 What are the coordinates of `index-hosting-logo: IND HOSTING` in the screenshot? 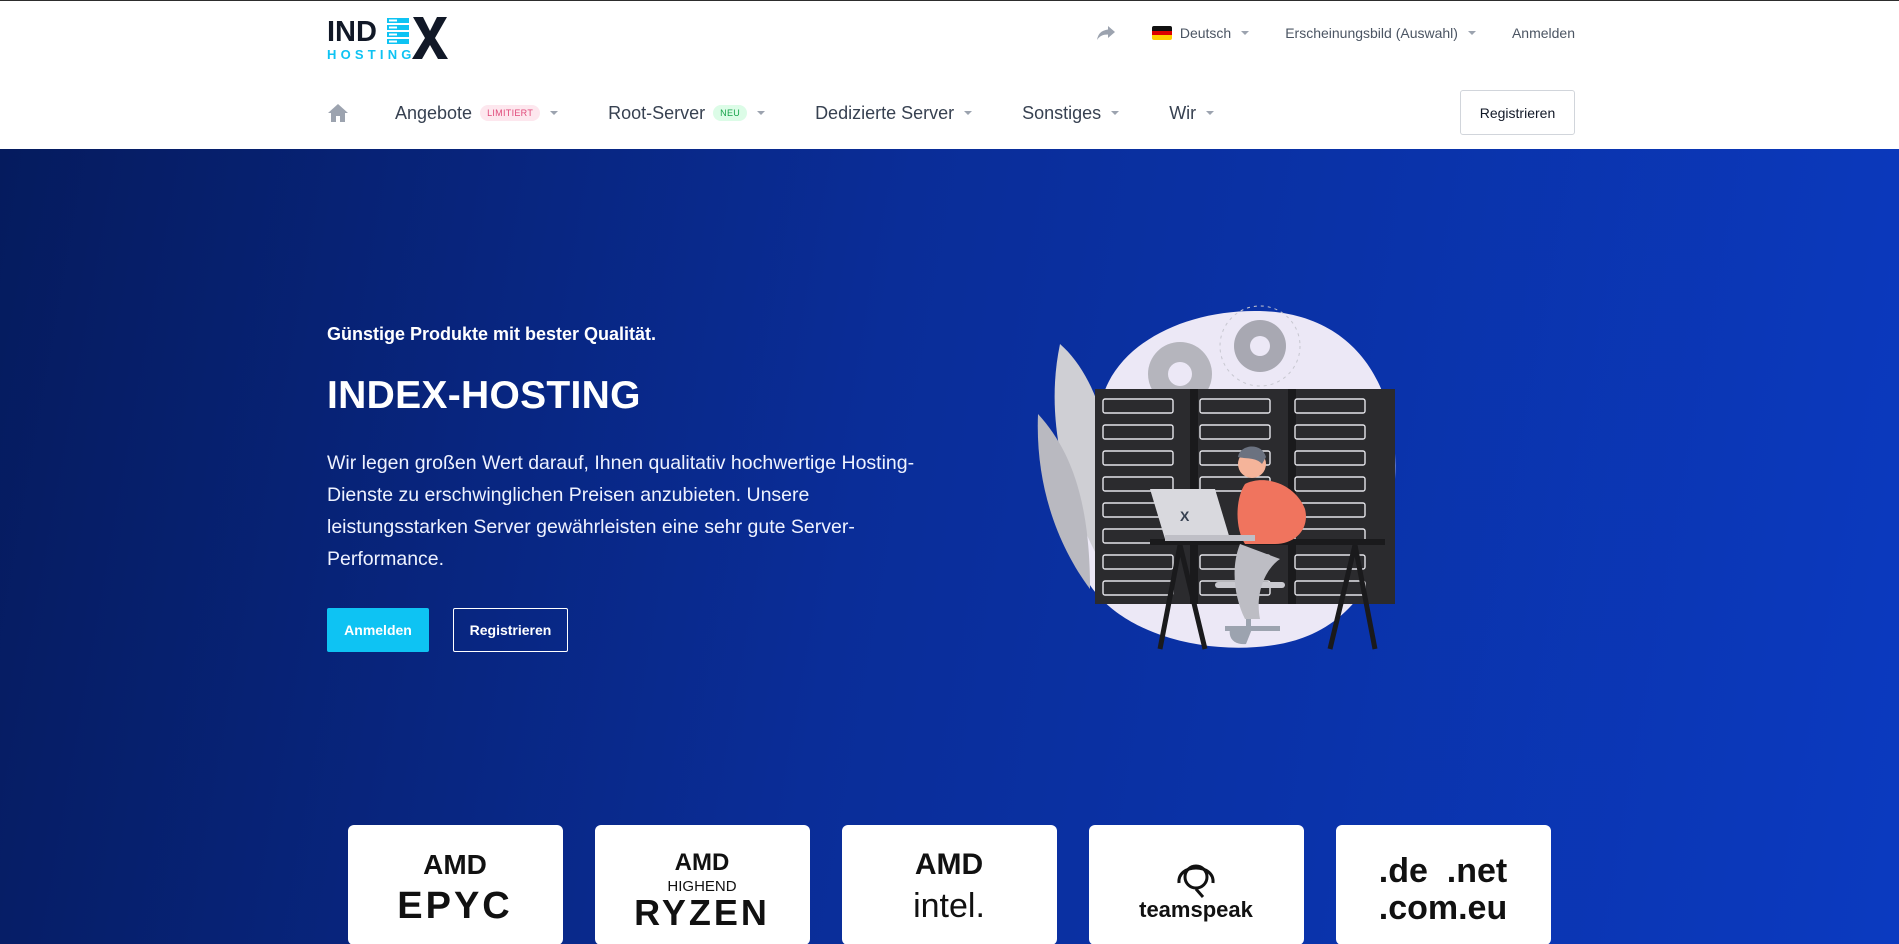 It's located at (394, 38).